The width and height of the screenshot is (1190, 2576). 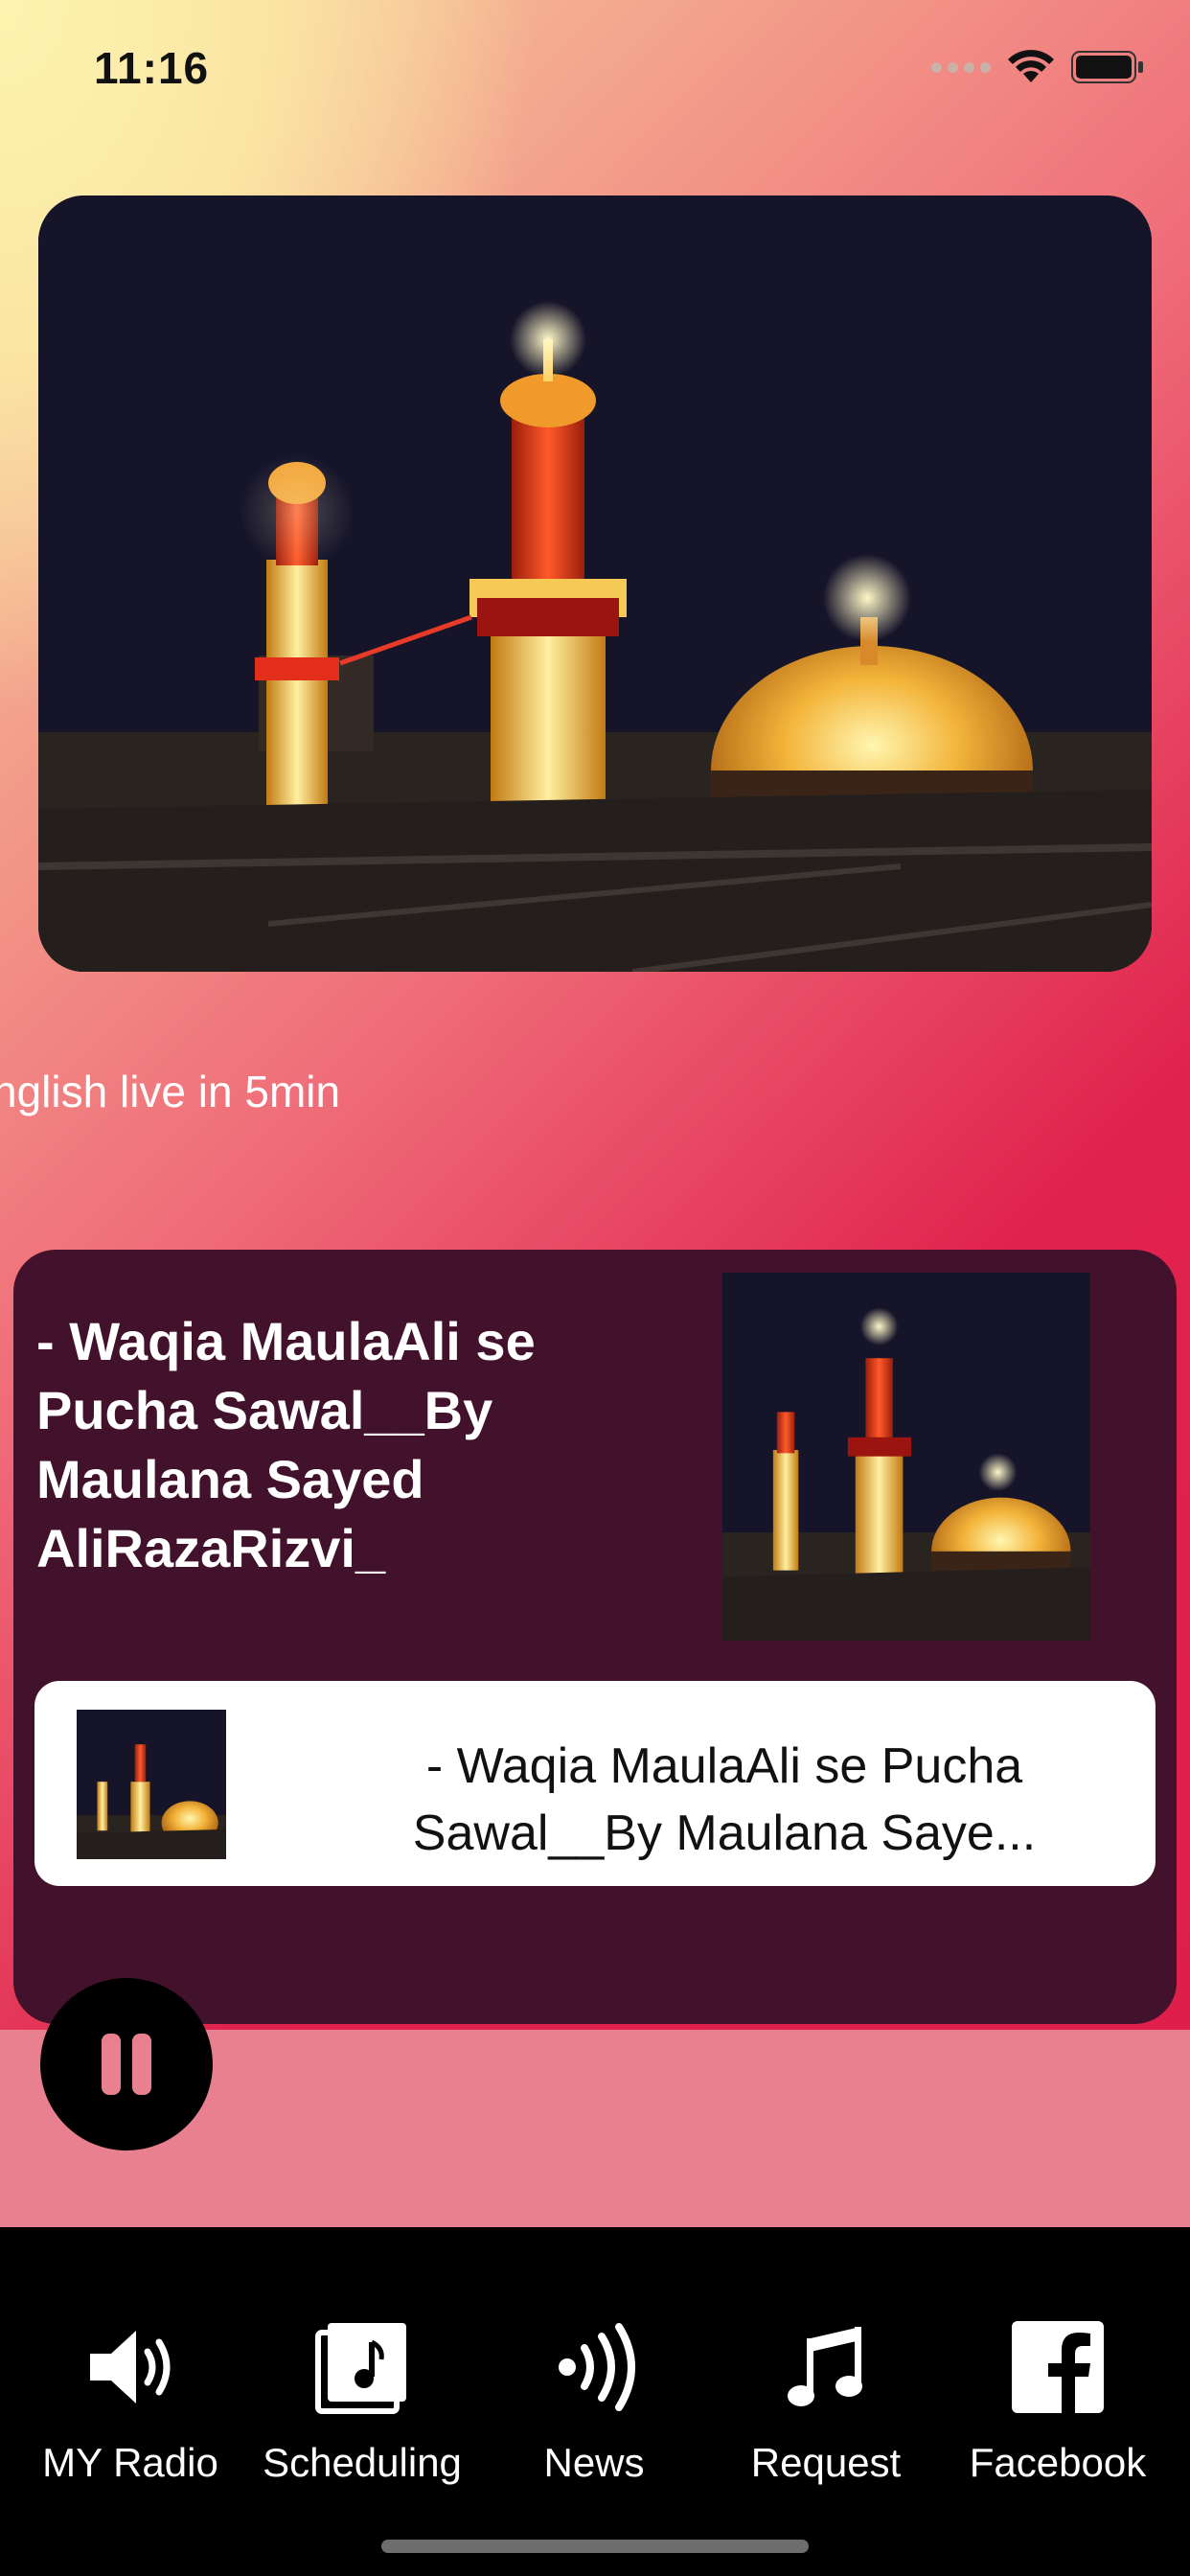 I want to click on speaker-icon, so click(x=131, y=2367).